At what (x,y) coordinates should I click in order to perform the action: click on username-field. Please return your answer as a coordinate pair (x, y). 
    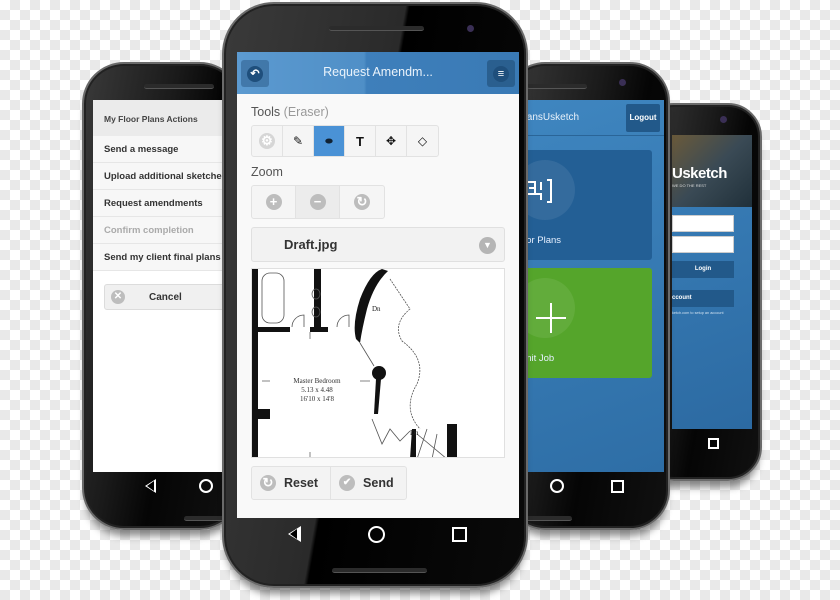
    Looking at the image, I should click on (703, 223).